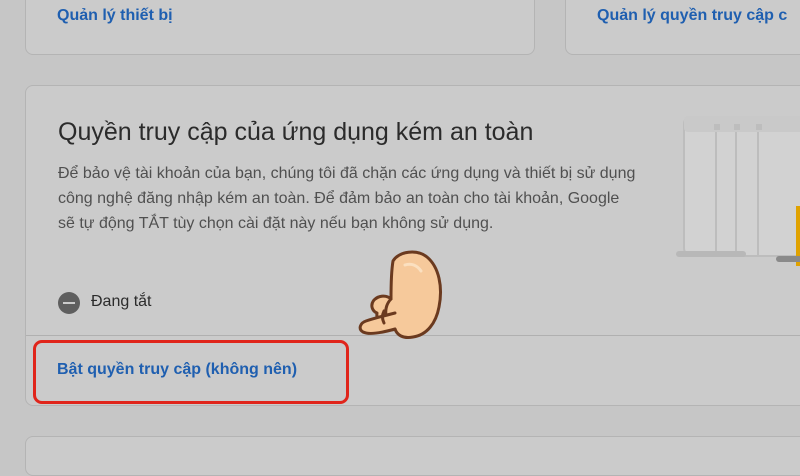 Image resolution: width=800 pixels, height=476 pixels. I want to click on device-management-card: Quản lý thiết bị, so click(280, 27).